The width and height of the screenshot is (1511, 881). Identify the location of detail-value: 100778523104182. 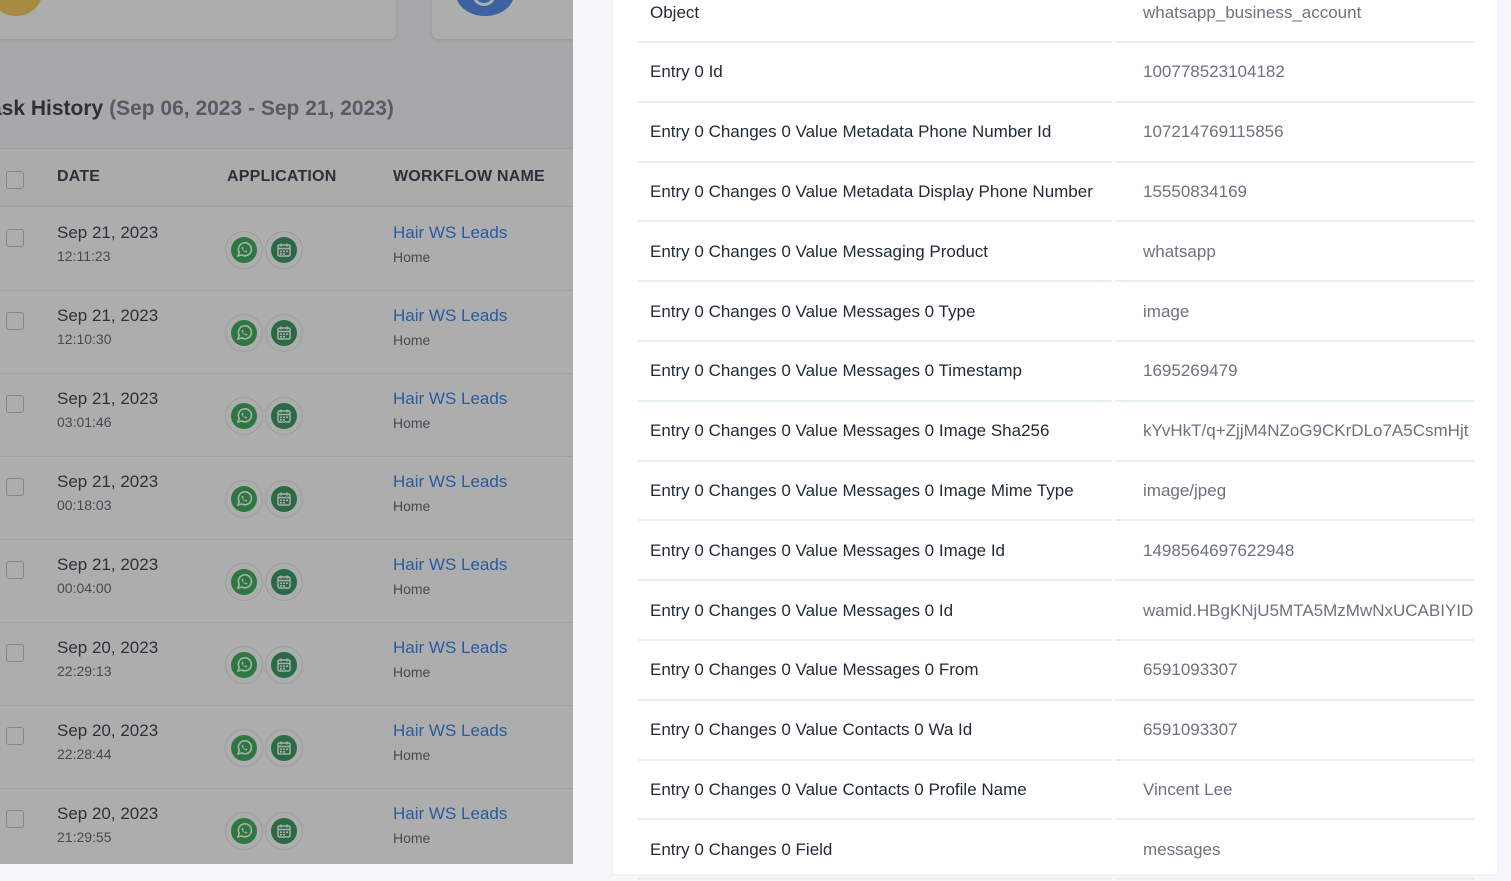
(1214, 72).